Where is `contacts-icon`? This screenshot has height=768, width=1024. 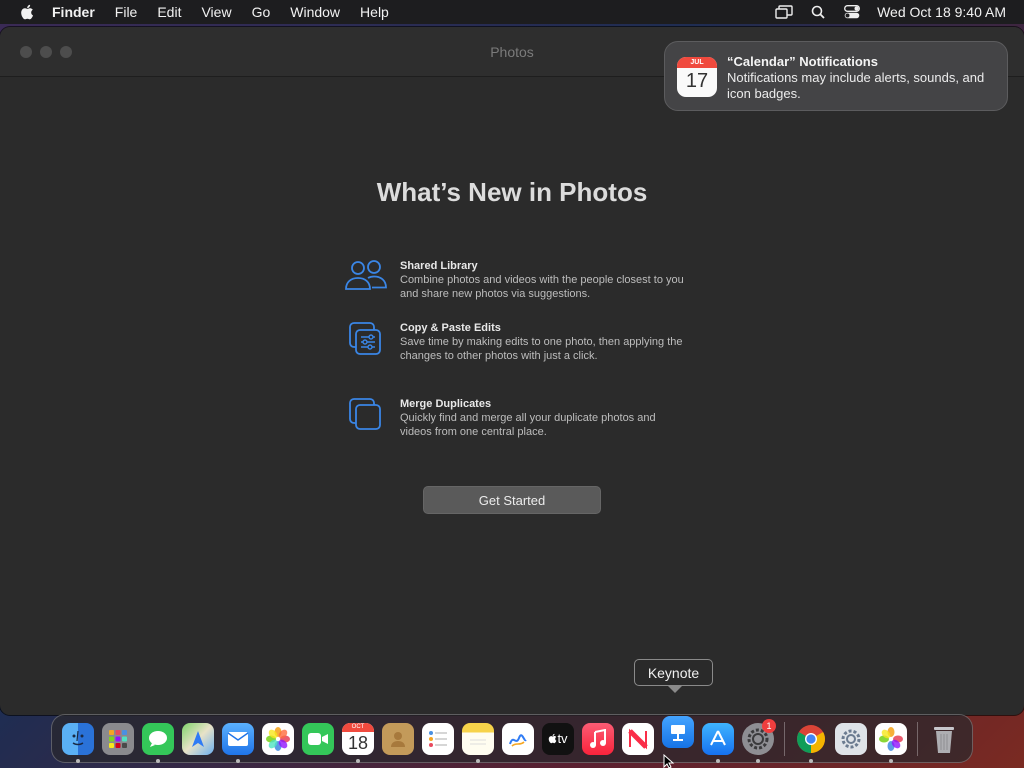
contacts-icon is located at coordinates (398, 738).